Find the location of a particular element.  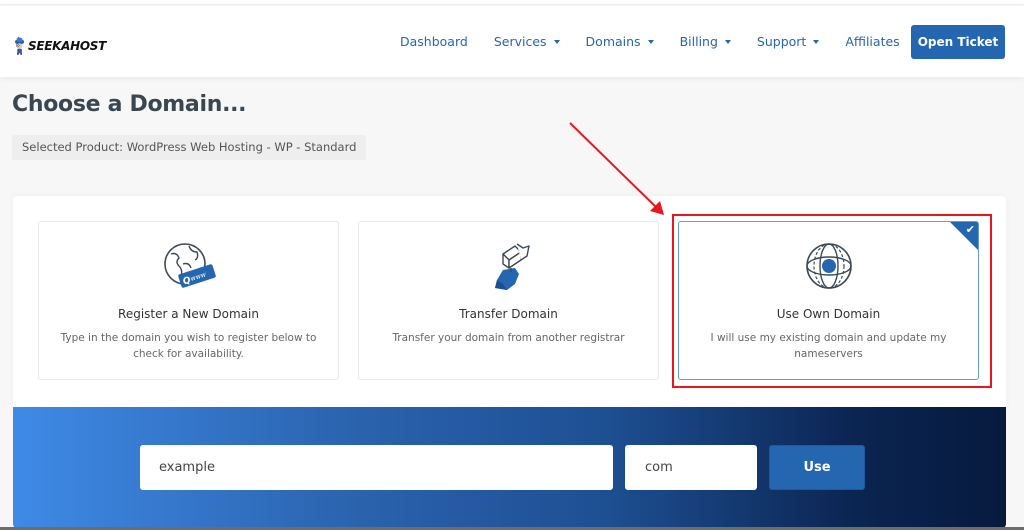

nav-domains: Domains is located at coordinates (620, 41).